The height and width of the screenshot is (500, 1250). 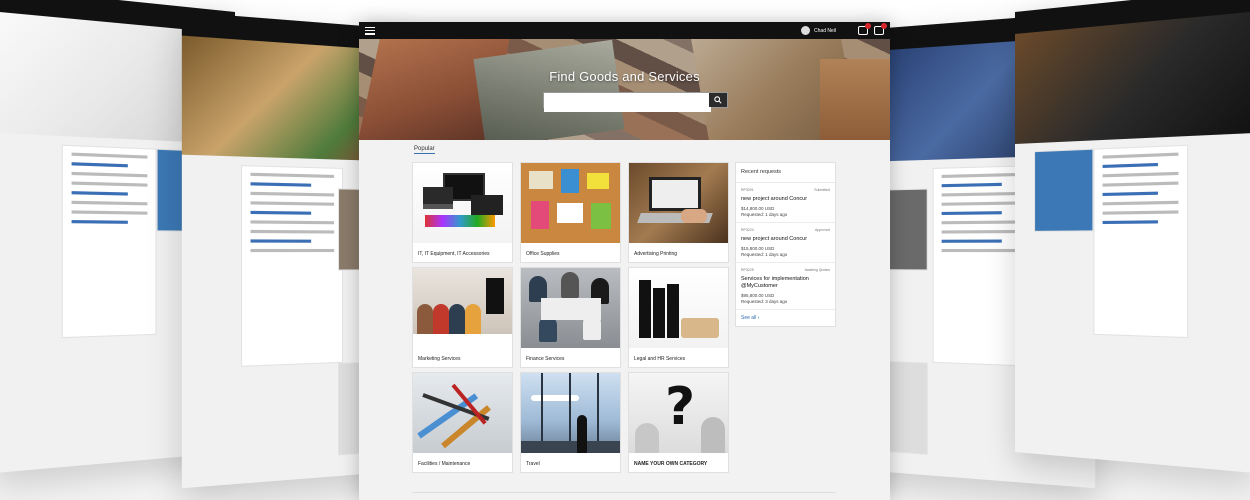 What do you see at coordinates (424, 150) in the screenshot?
I see `popular-tab: Popular` at bounding box center [424, 150].